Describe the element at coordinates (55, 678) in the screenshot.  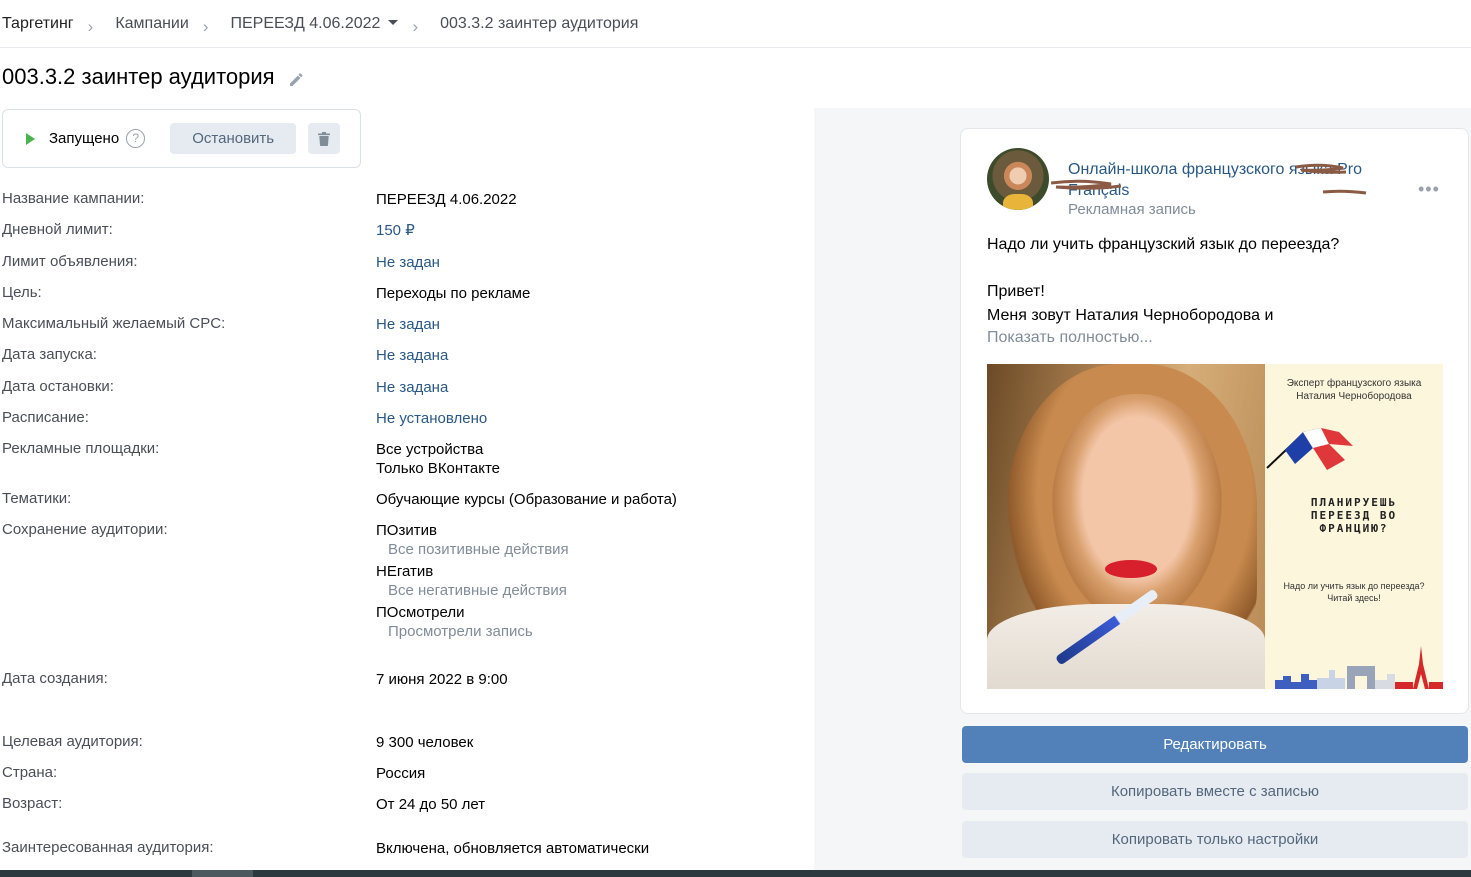
I see `label-created: Дата создания:` at that location.